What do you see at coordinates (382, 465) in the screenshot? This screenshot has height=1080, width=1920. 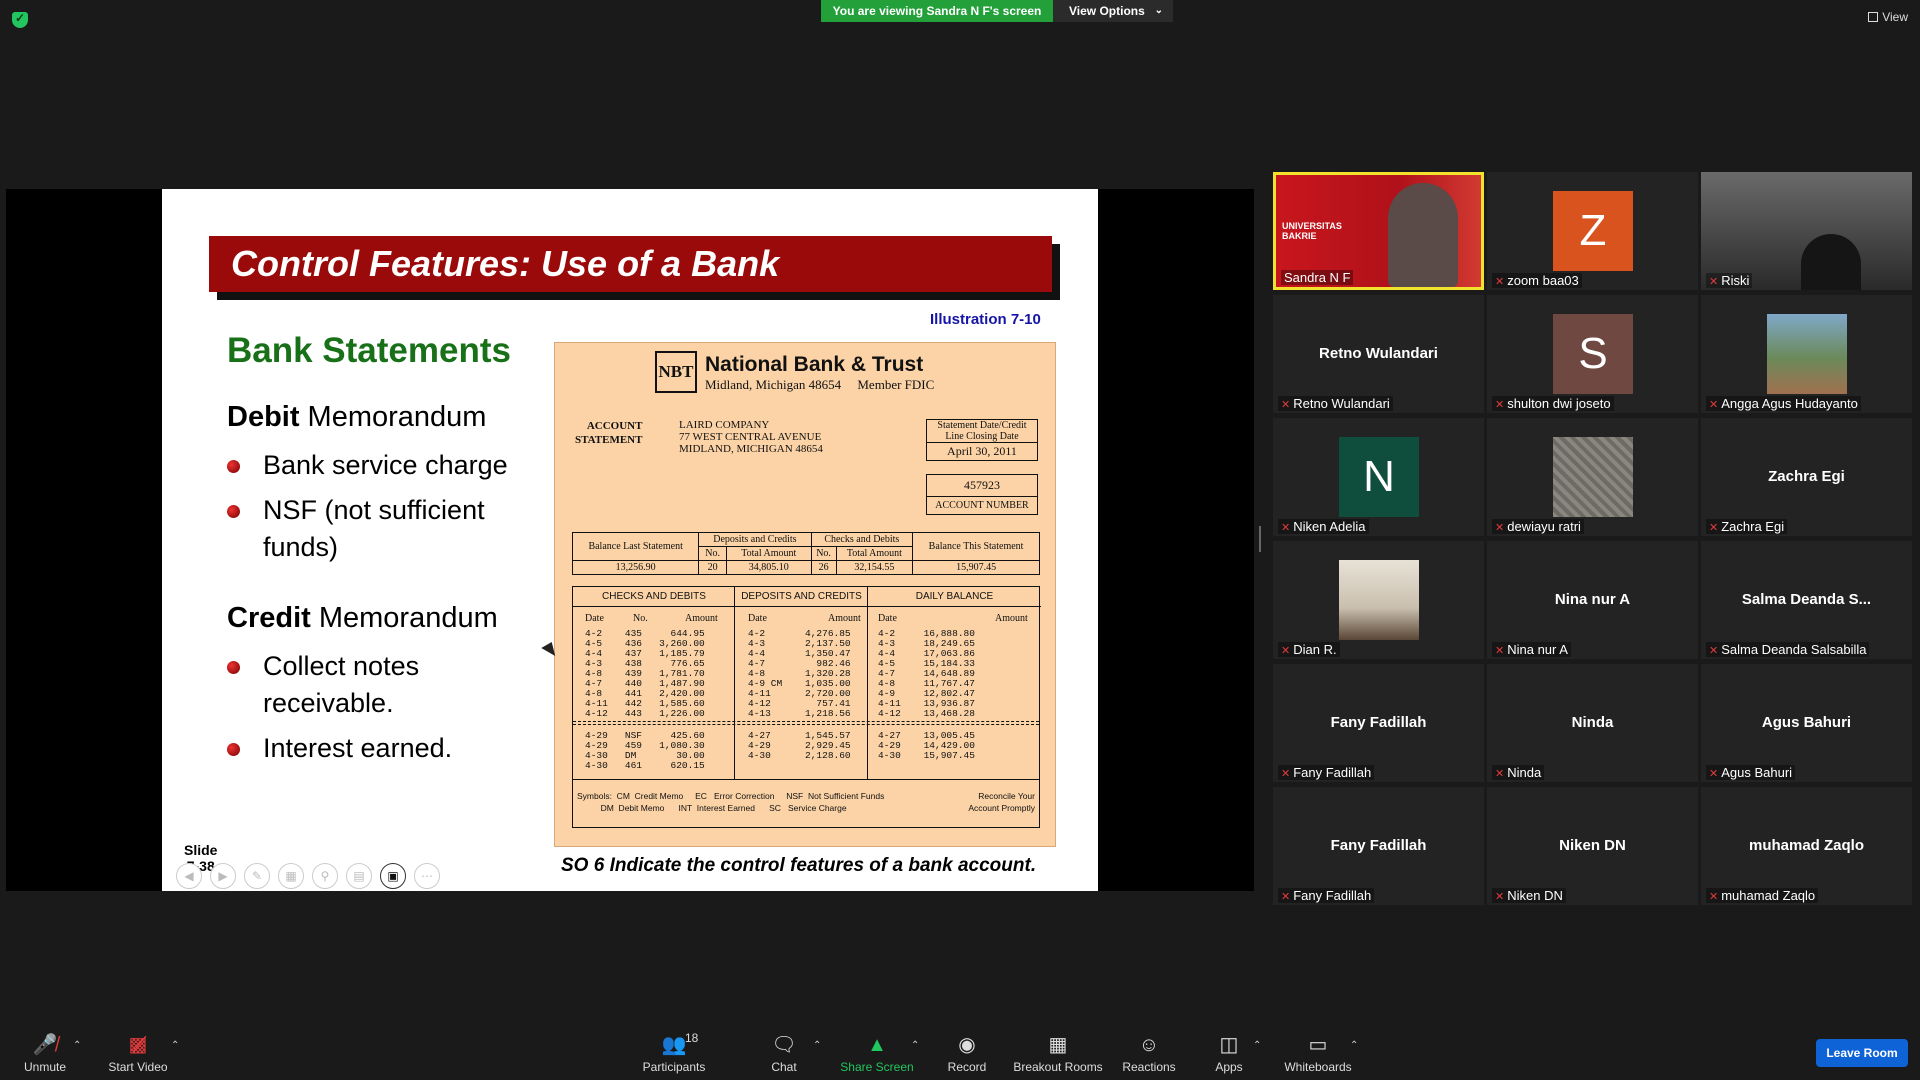 I see `bullet-item: Bank service charge` at bounding box center [382, 465].